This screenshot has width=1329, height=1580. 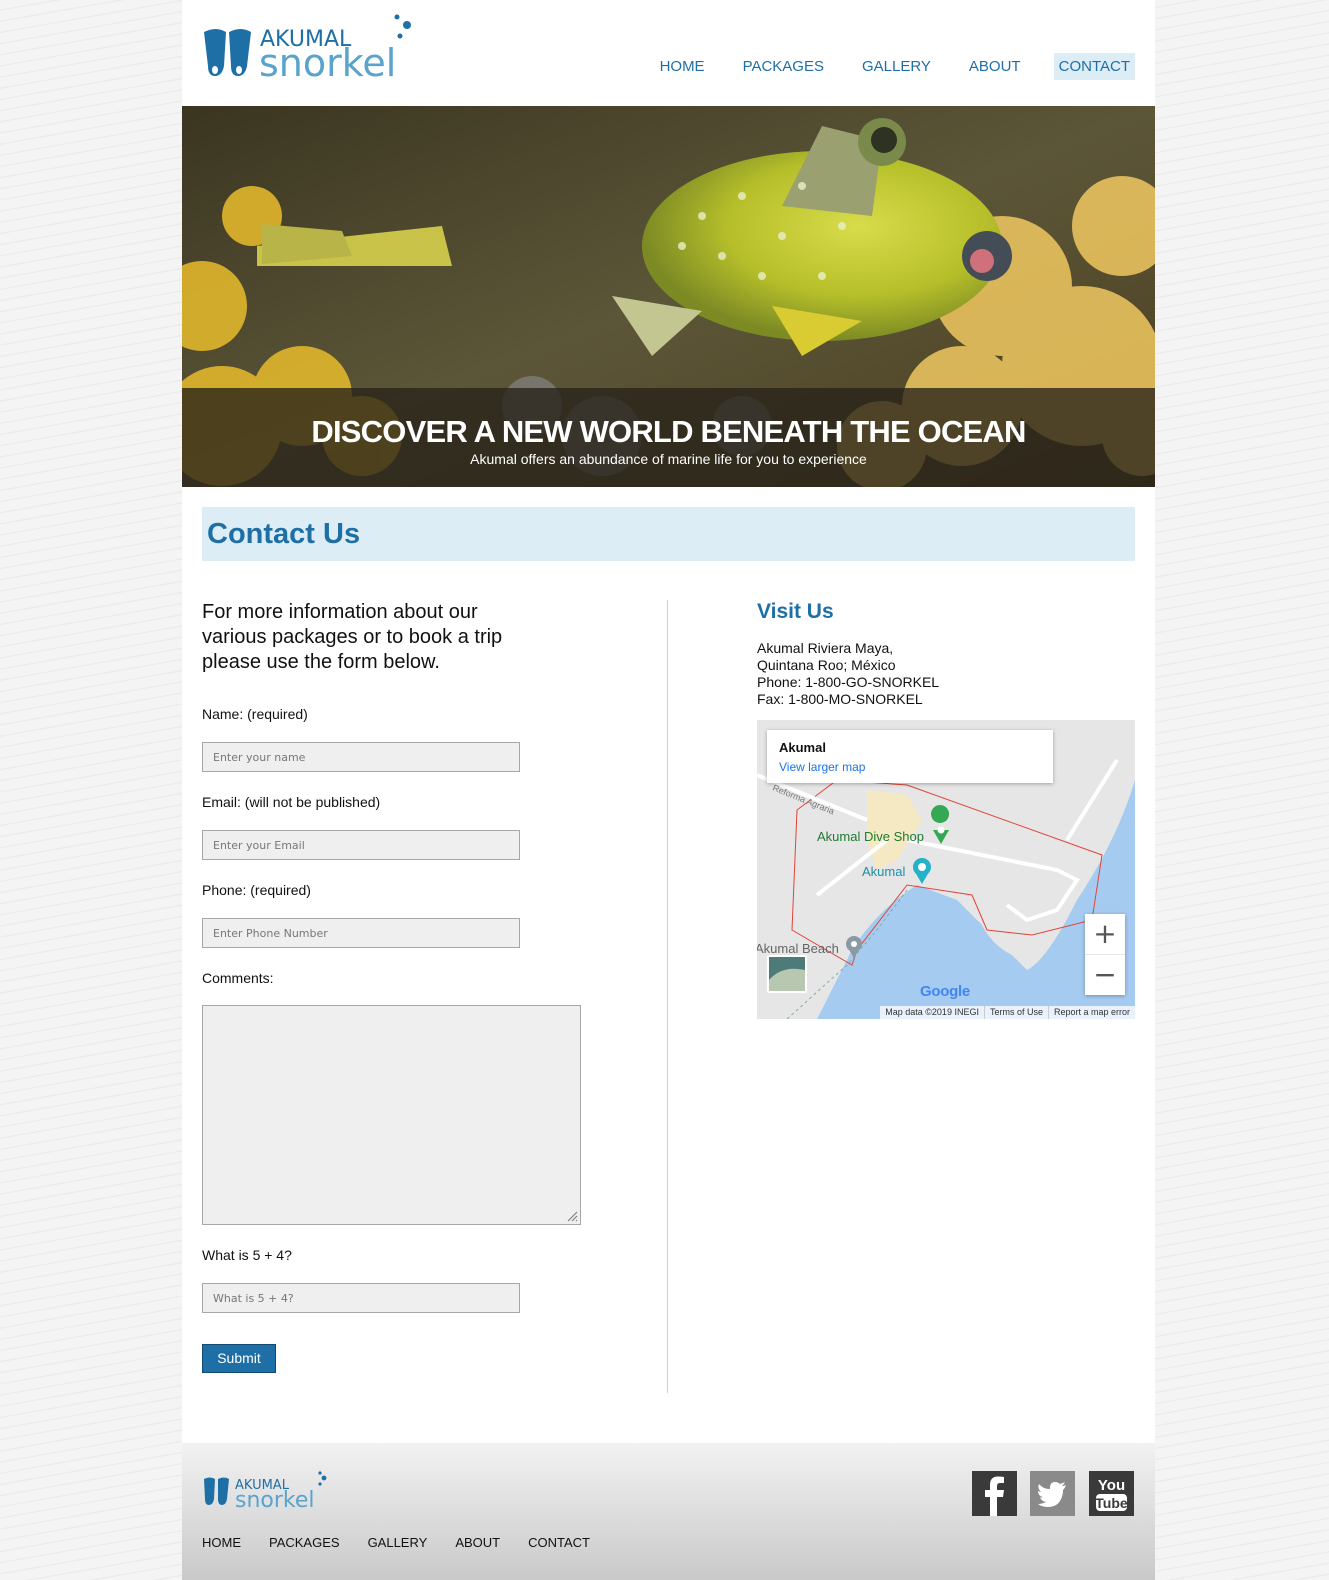 What do you see at coordinates (572, 1216) in the screenshot?
I see `resize-handle-icon` at bounding box center [572, 1216].